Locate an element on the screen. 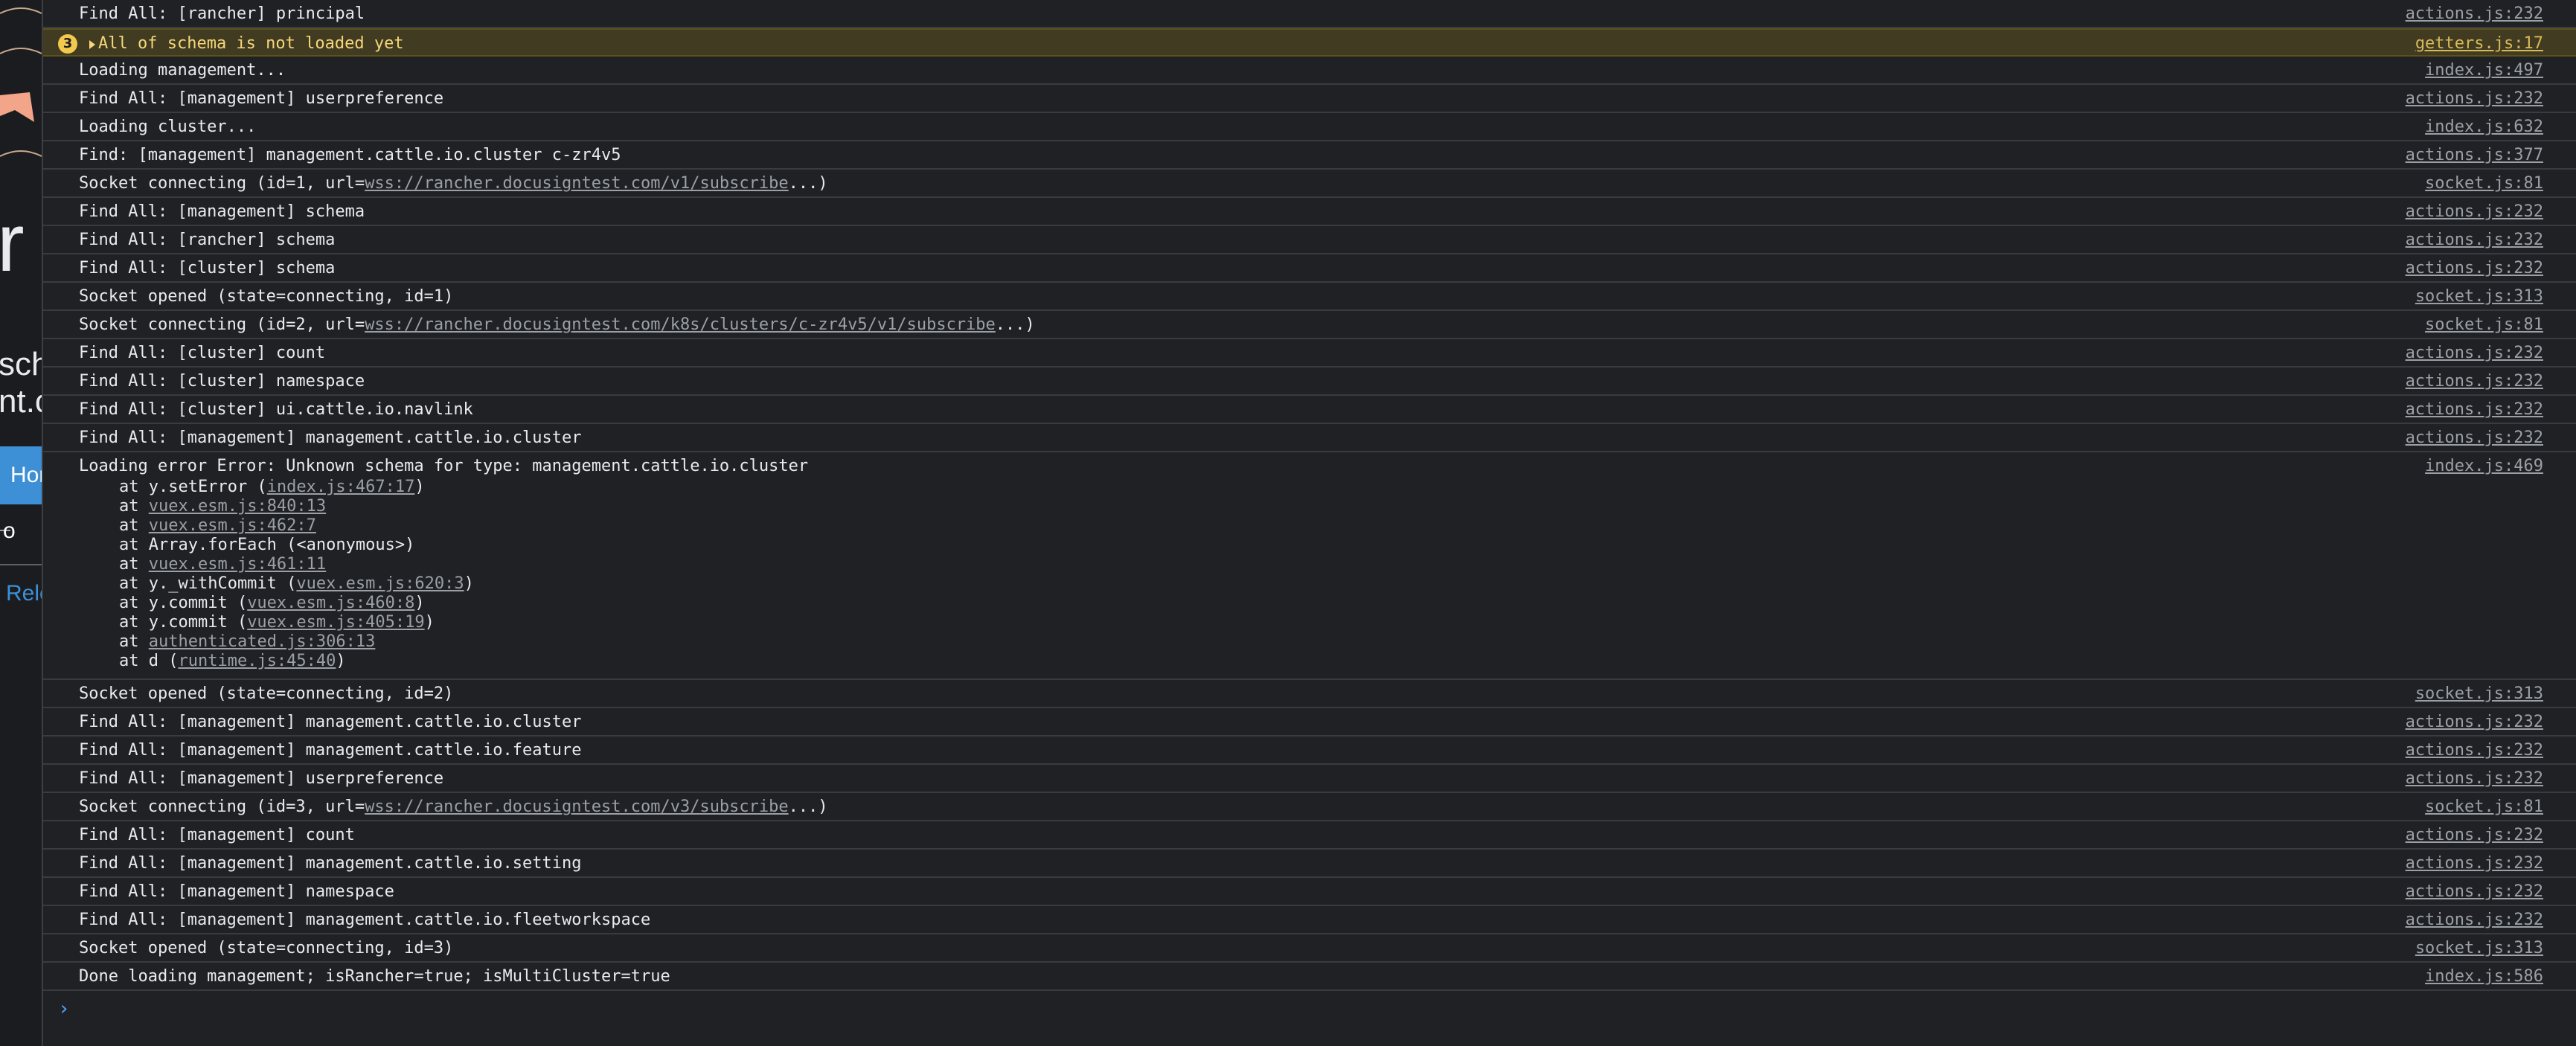 This screenshot has width=2576, height=1046. background-divider is located at coordinates (21, 565).